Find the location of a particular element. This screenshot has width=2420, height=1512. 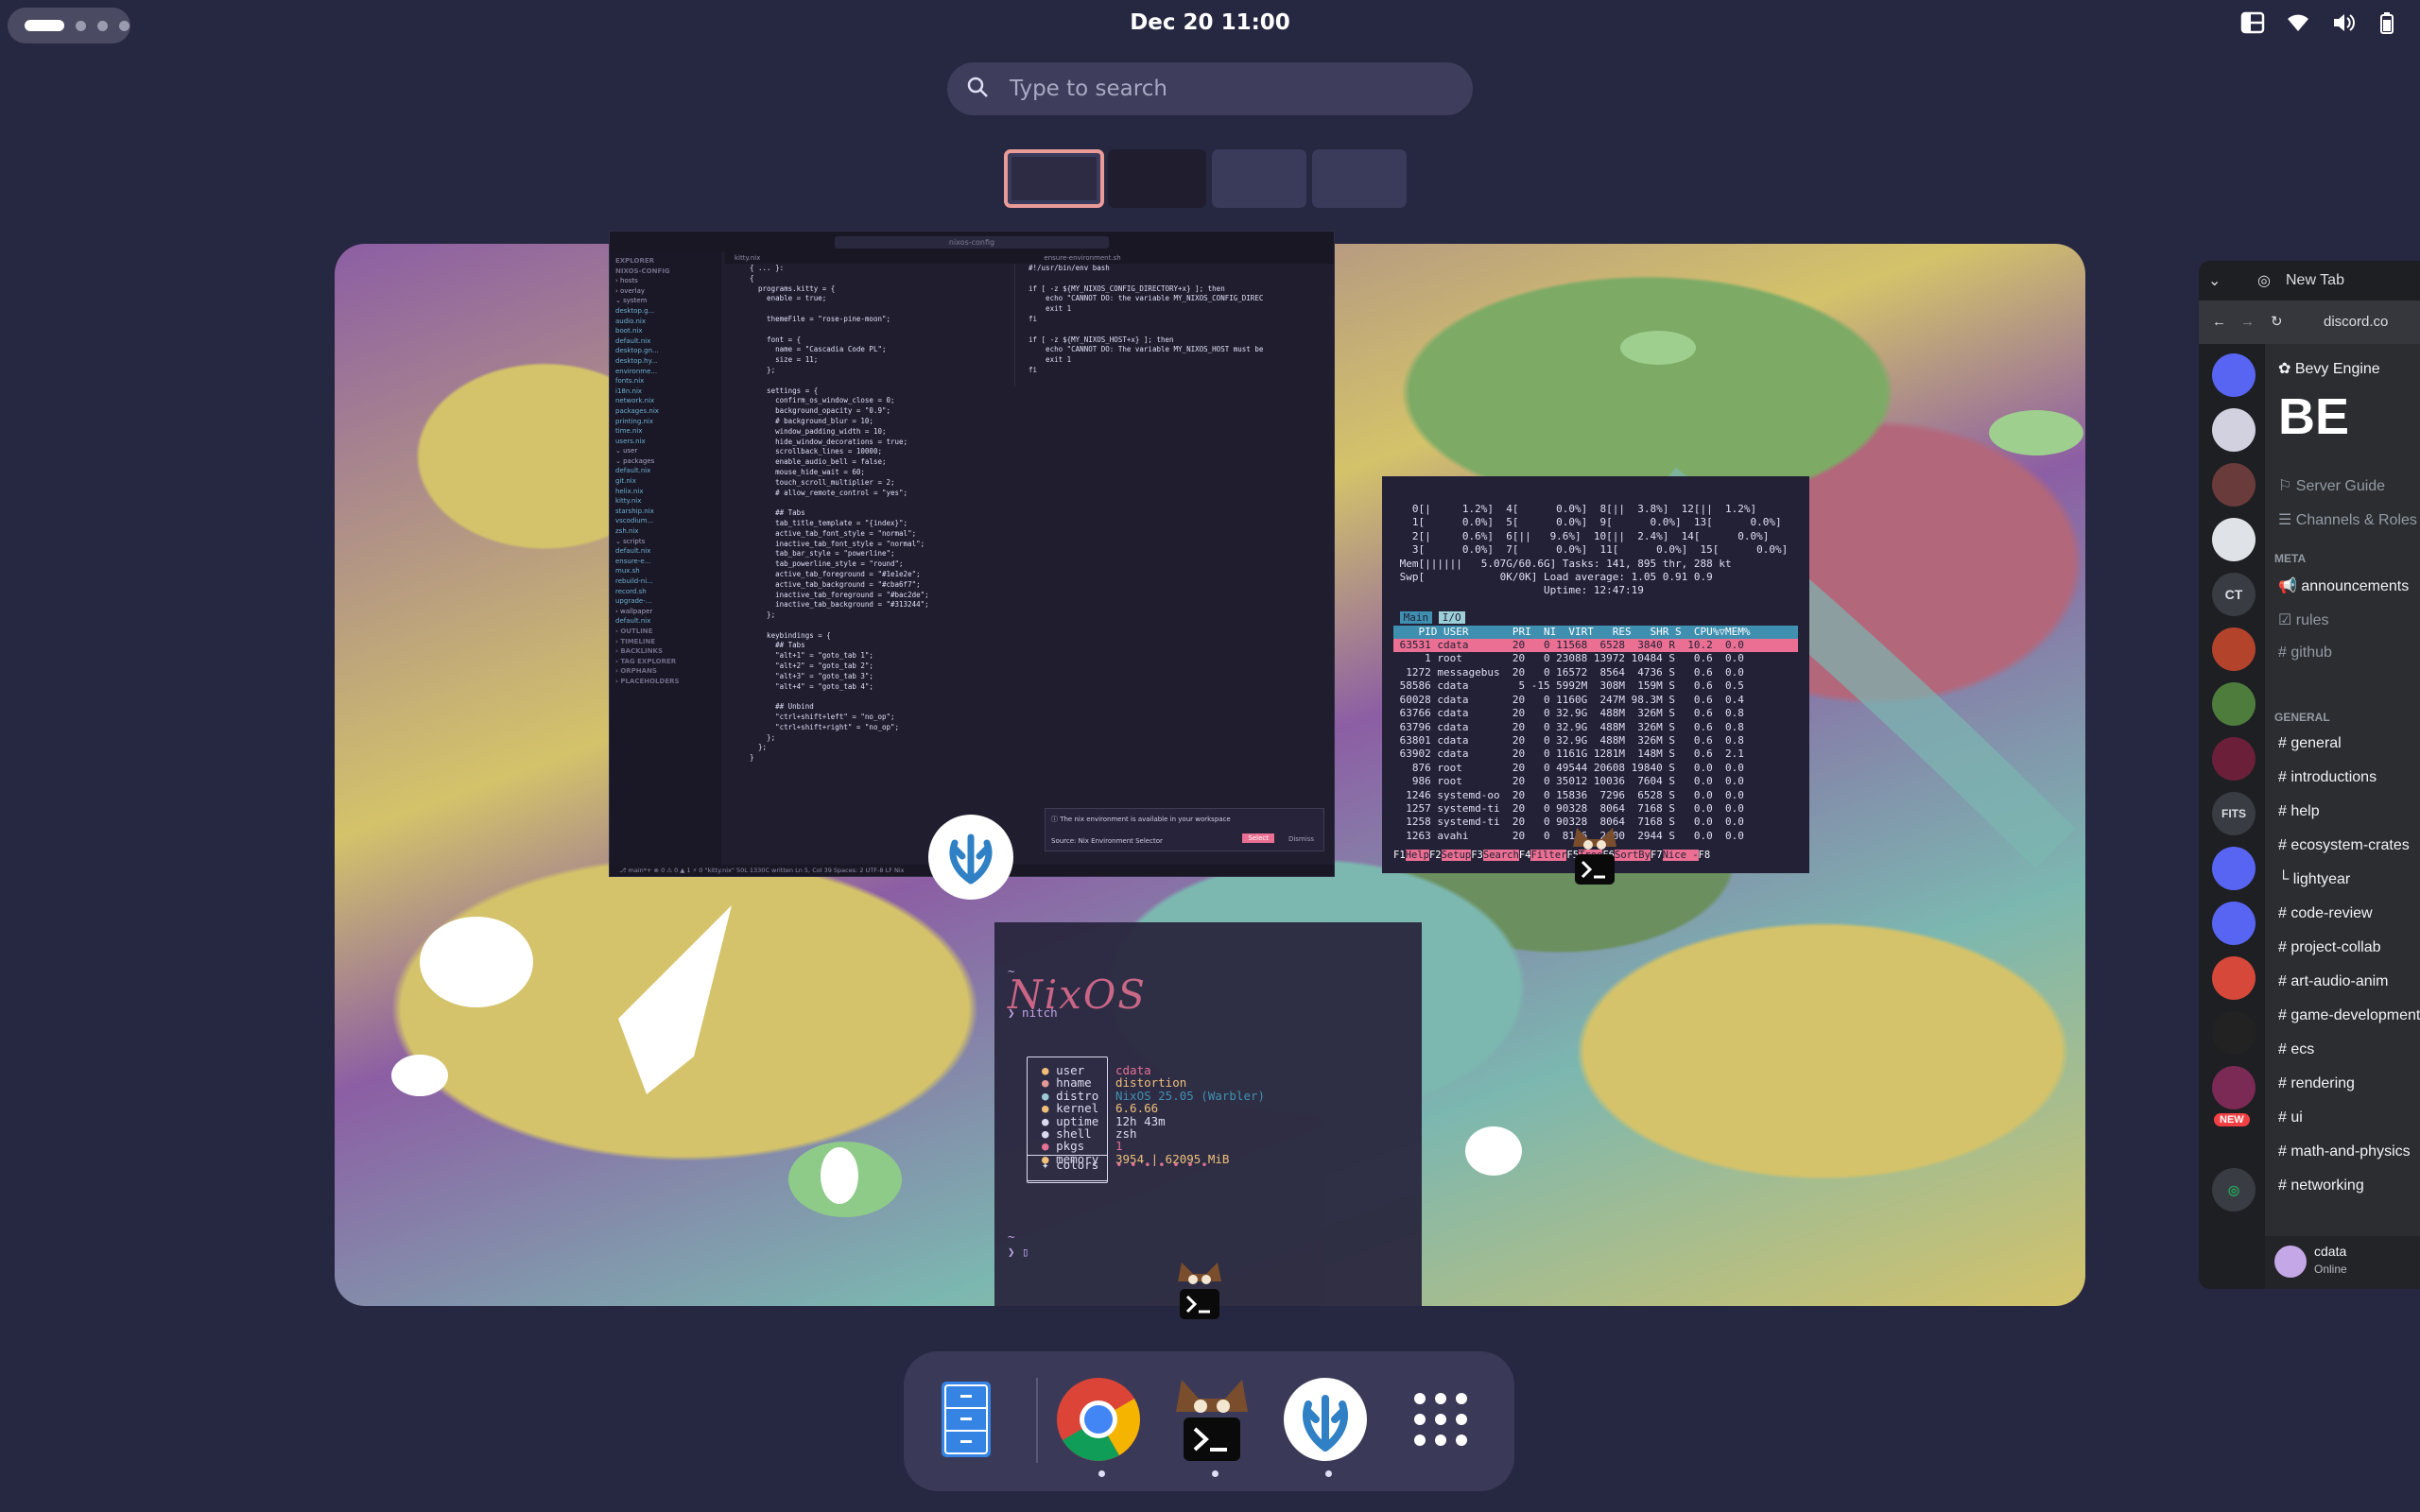

channel-math-and-physics: # math-and-physics is located at coordinates (2345, 1151).